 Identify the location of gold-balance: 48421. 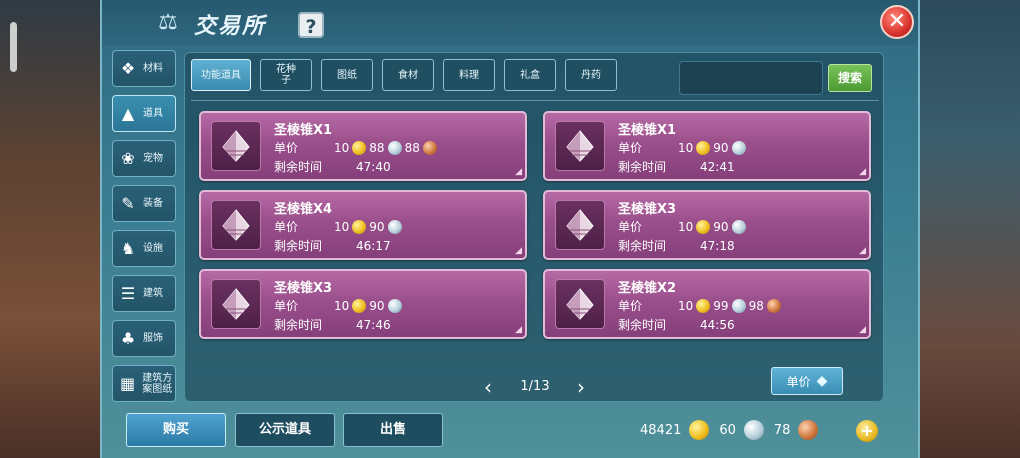
(661, 430).